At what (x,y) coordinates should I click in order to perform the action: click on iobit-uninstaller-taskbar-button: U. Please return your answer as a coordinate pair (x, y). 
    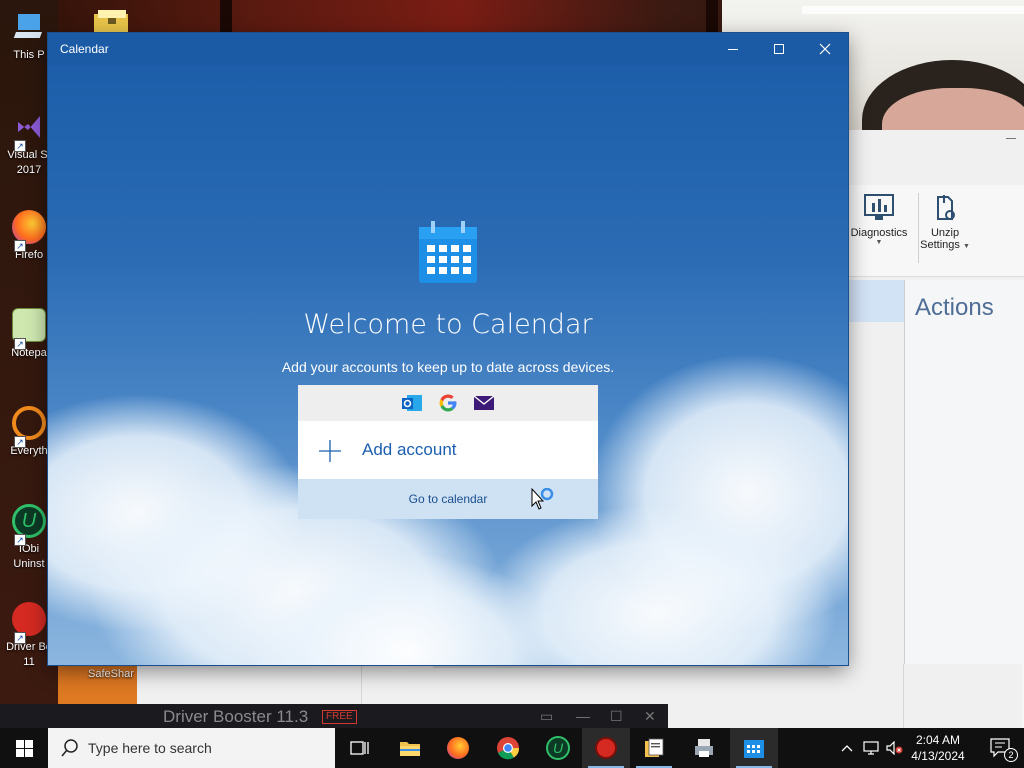
    Looking at the image, I should click on (558, 748).